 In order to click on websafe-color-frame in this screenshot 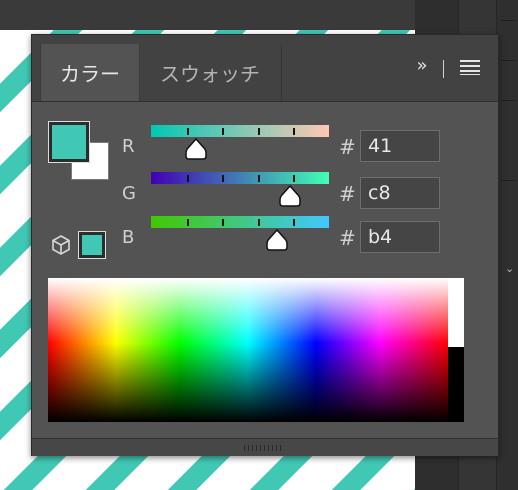, I will do `click(92, 245)`.